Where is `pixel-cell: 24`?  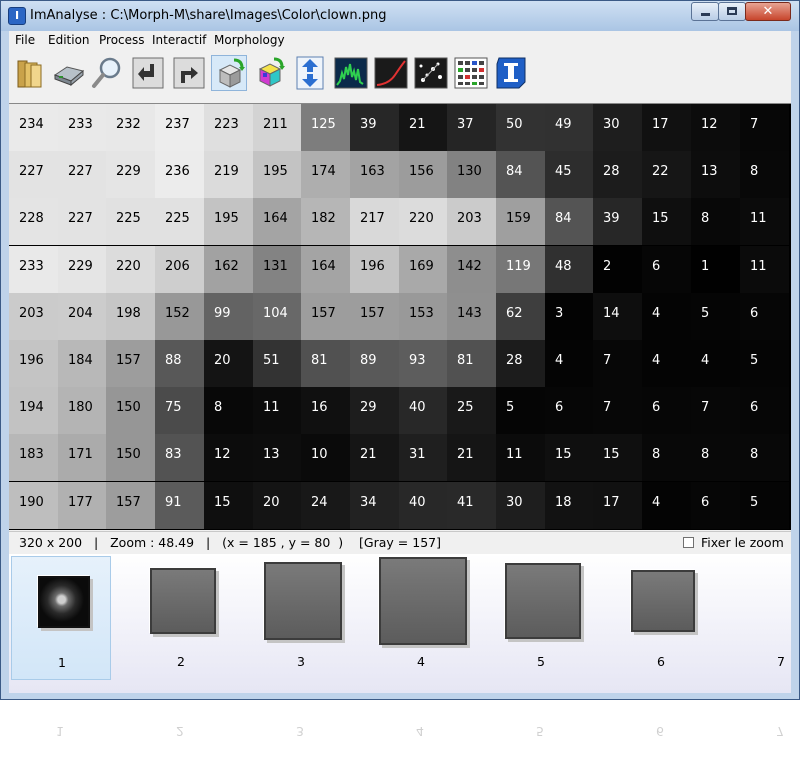
pixel-cell: 24 is located at coordinates (325, 505).